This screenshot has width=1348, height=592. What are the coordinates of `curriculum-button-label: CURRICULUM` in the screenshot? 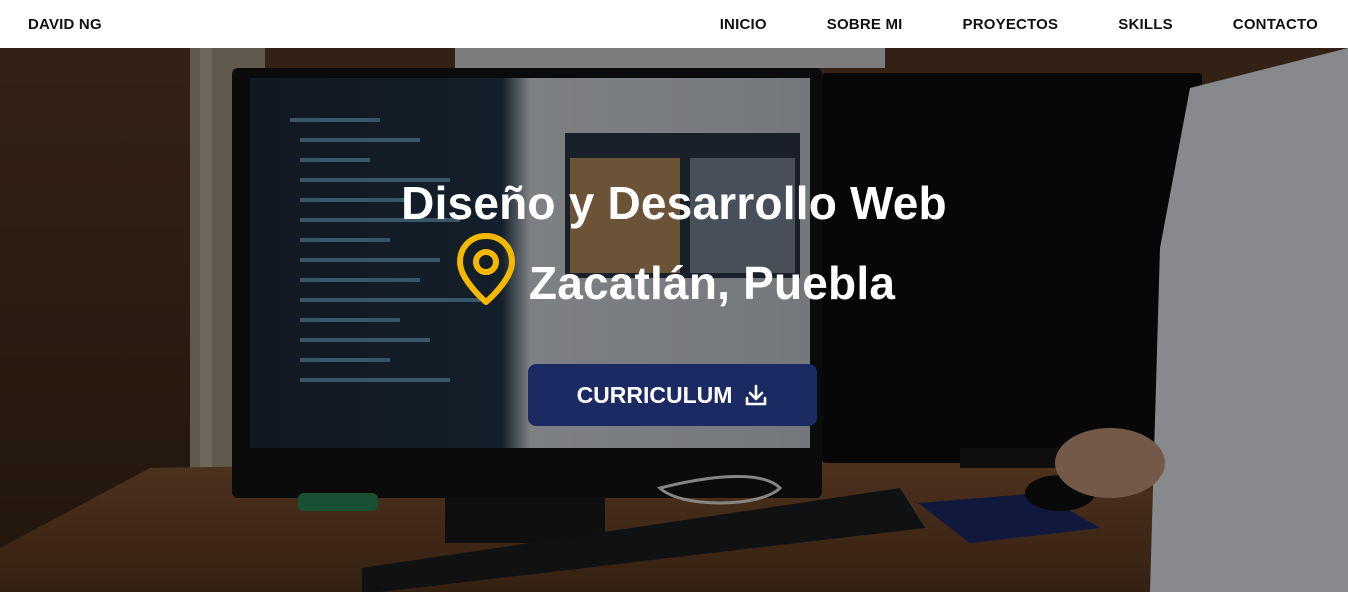 It's located at (654, 394).